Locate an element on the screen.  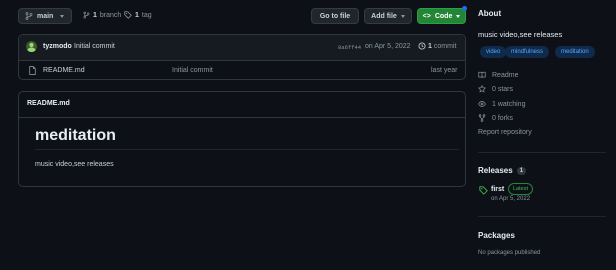
file-name: README.md is located at coordinates (64, 70).